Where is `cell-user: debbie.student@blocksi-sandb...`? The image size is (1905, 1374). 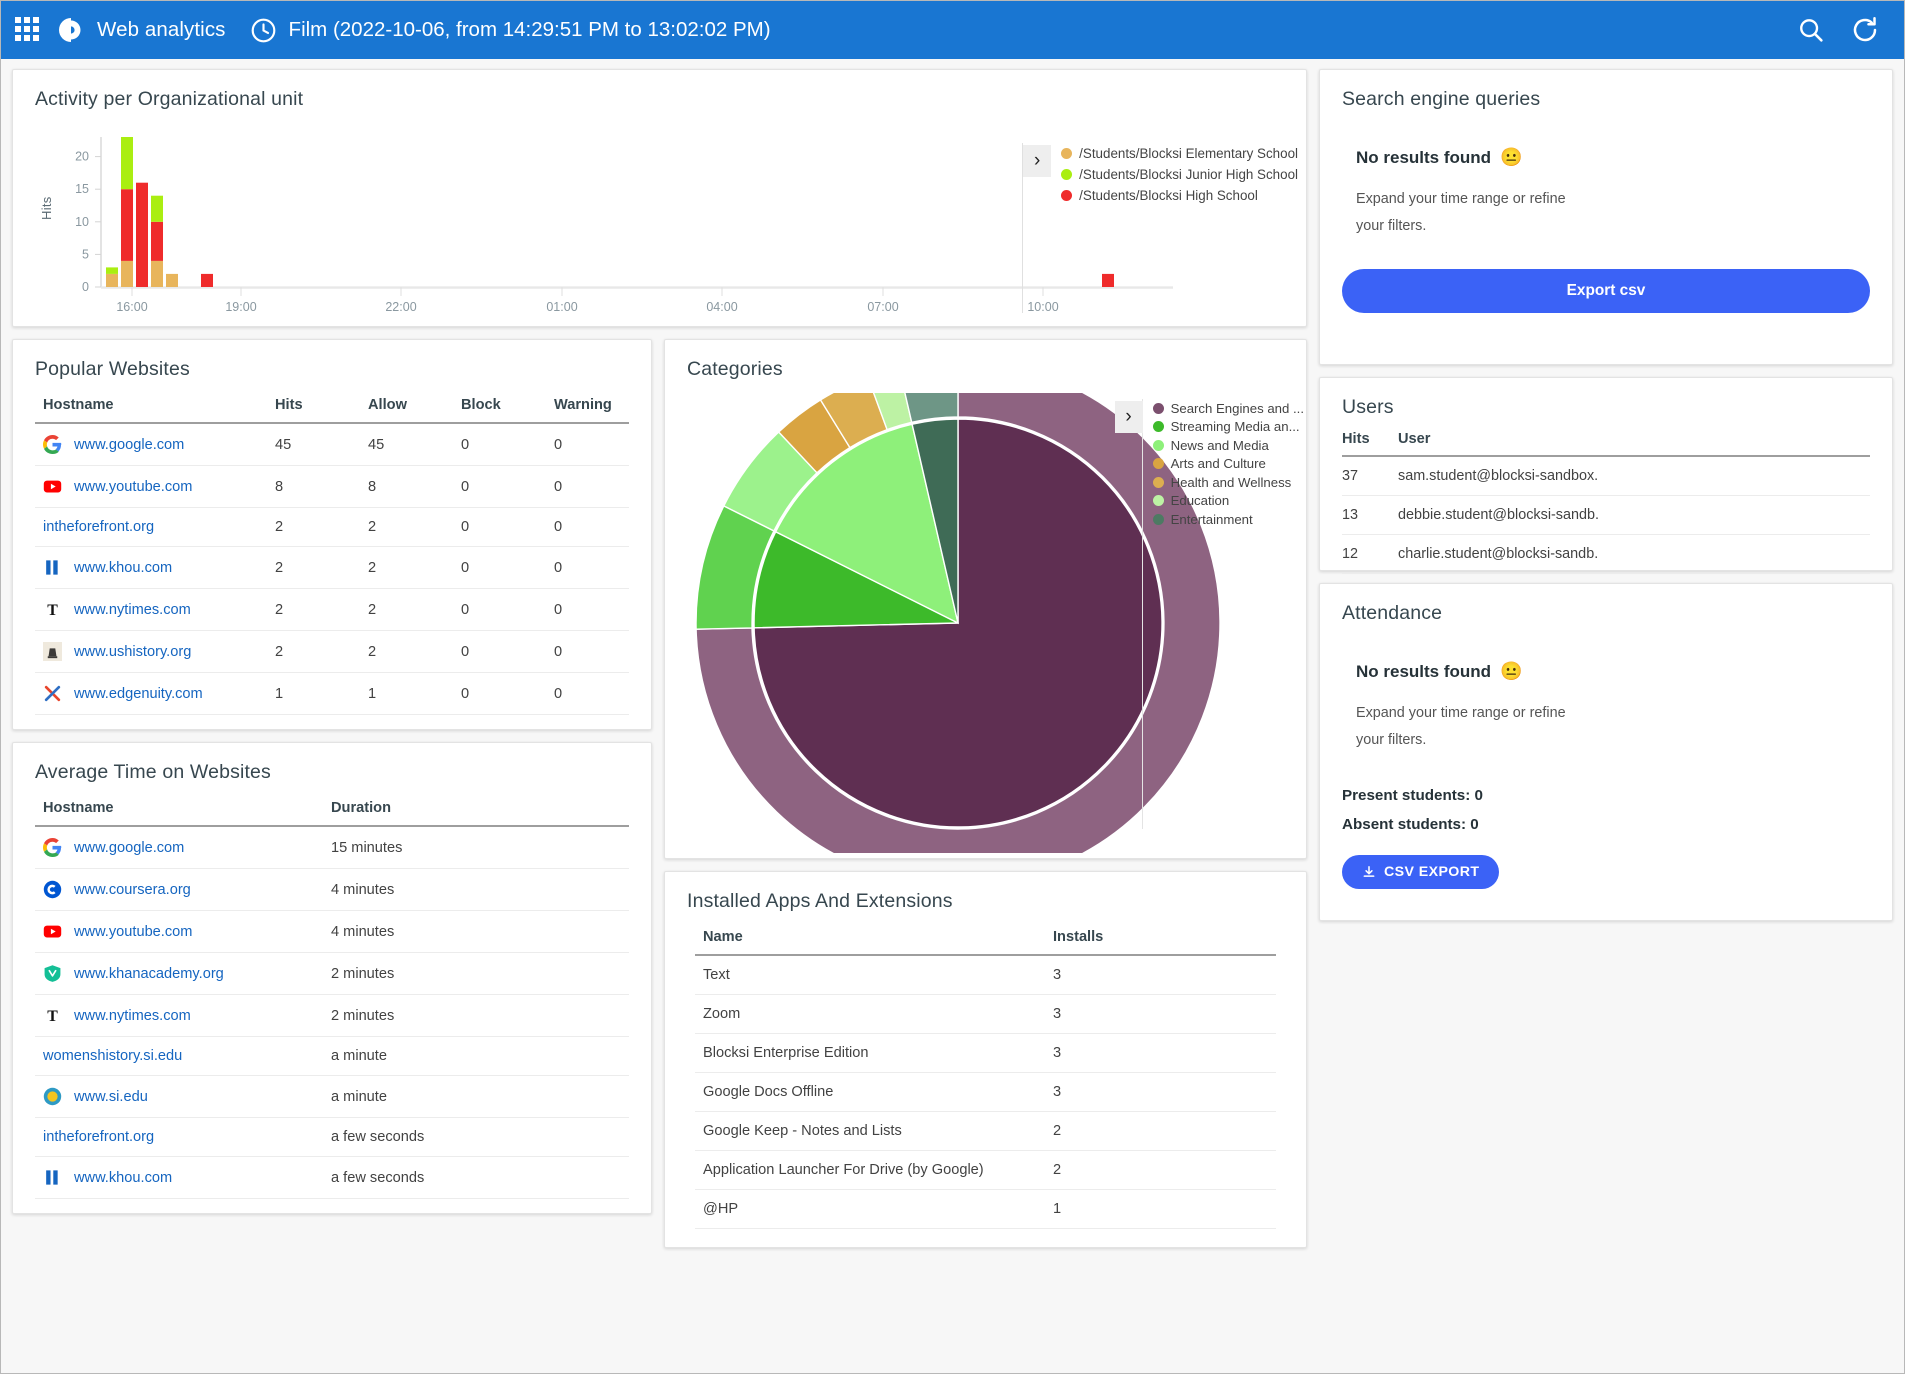
cell-user: debbie.student@blocksi-sandb... is located at coordinates (1634, 515).